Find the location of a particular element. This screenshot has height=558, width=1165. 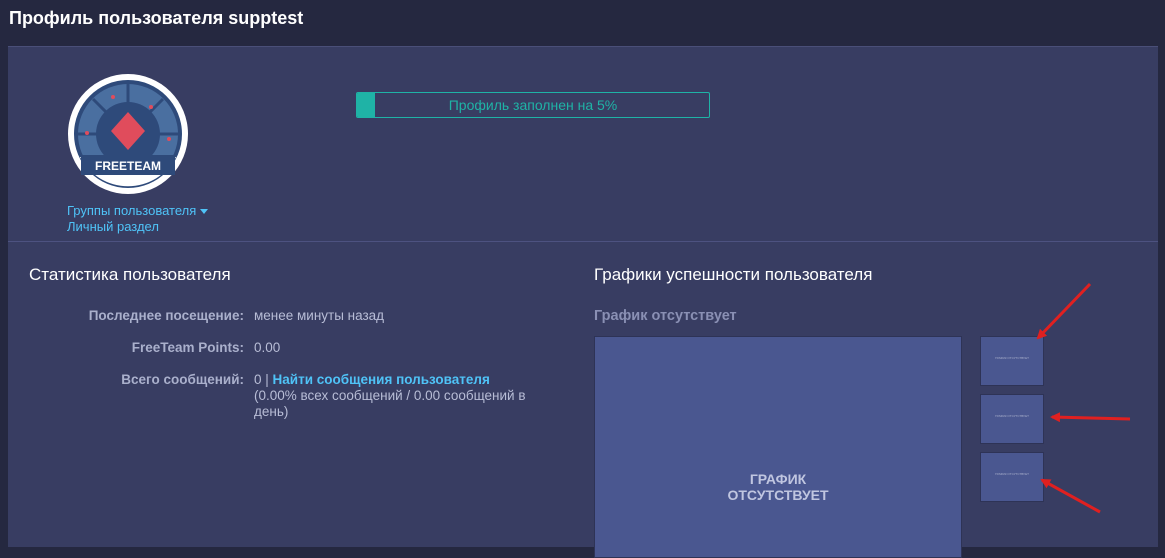

chart-thumbnail-2: ГРАФИК ОТСУТСТВУЕТ is located at coordinates (1012, 419).